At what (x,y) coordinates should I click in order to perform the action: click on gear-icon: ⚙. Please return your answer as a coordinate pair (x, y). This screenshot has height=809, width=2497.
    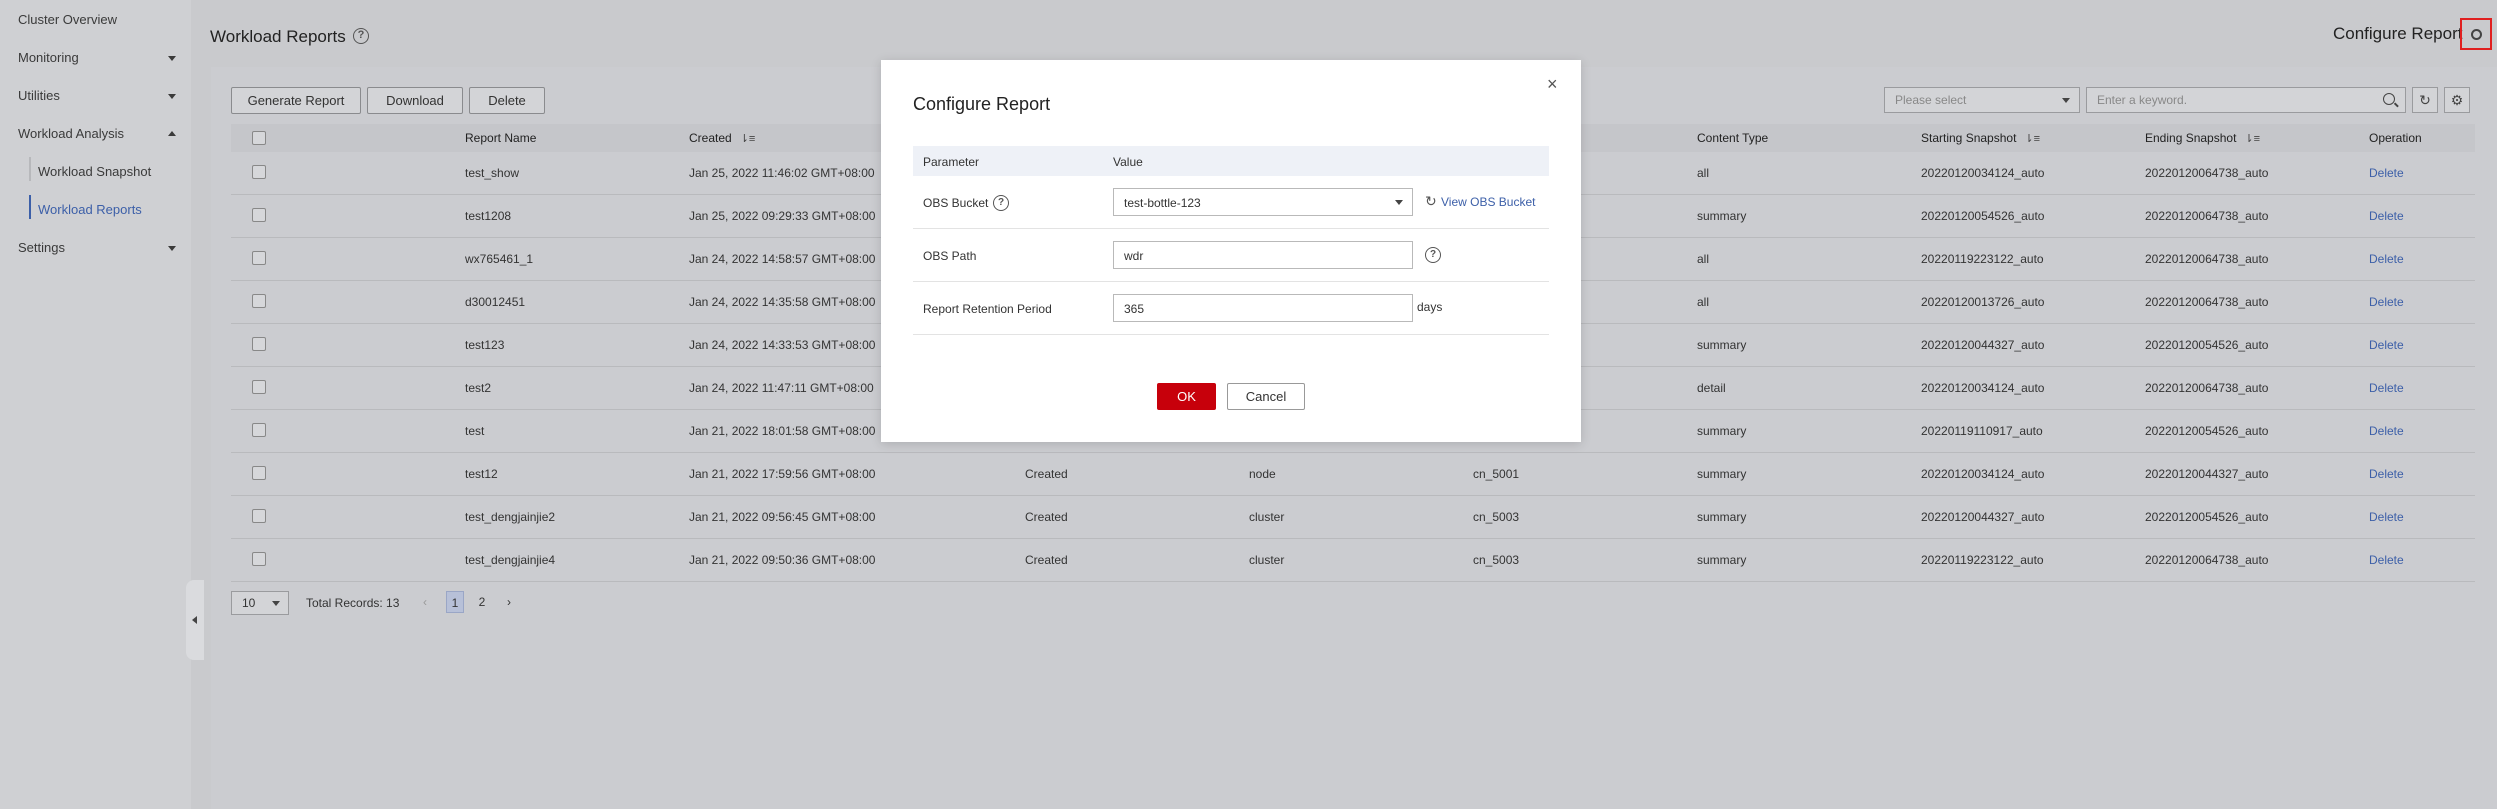
    Looking at the image, I should click on (2457, 100).